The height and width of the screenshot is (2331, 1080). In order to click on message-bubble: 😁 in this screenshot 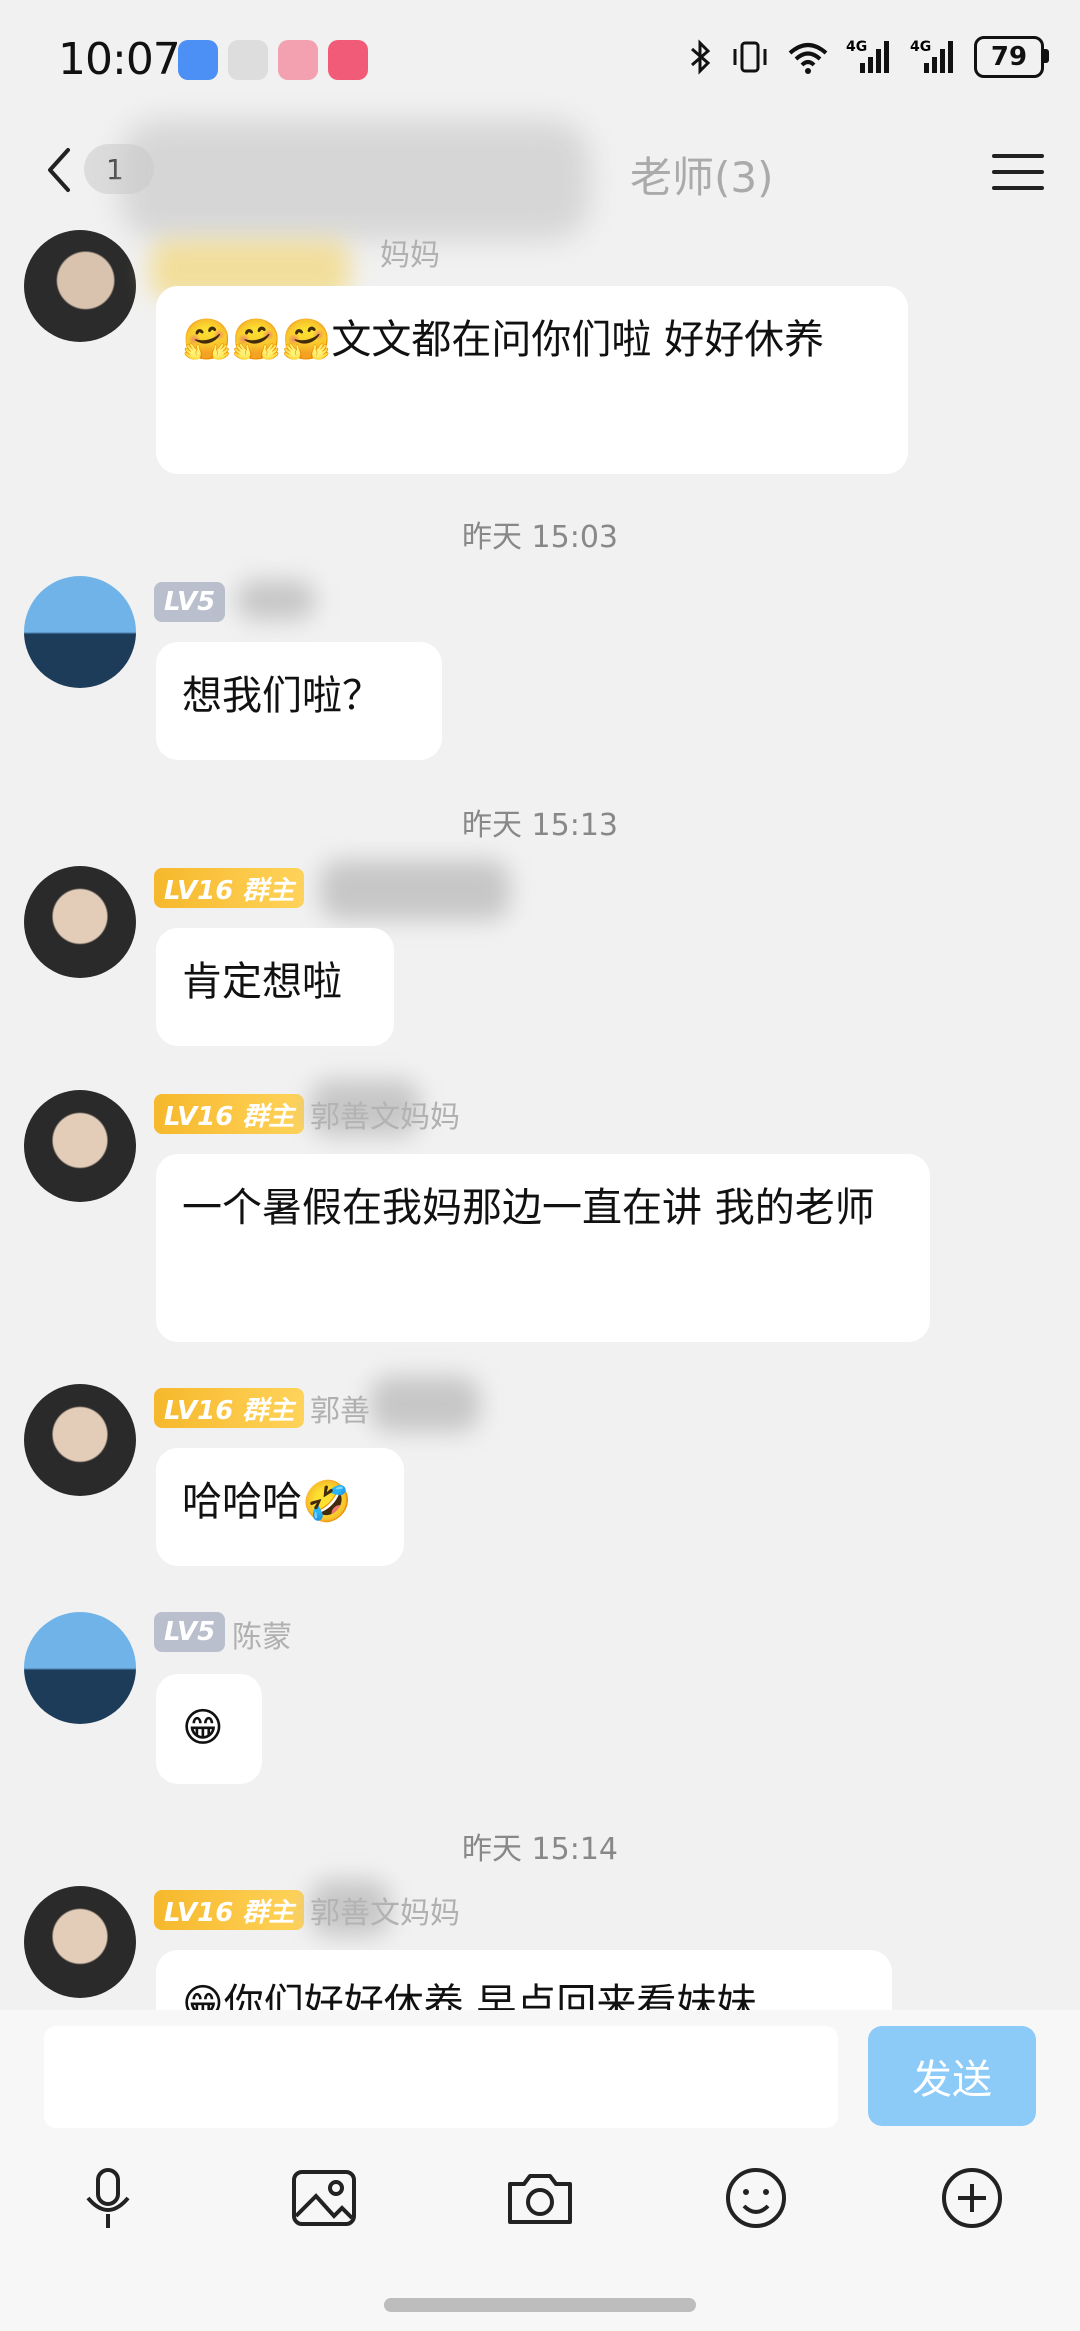, I will do `click(209, 1729)`.